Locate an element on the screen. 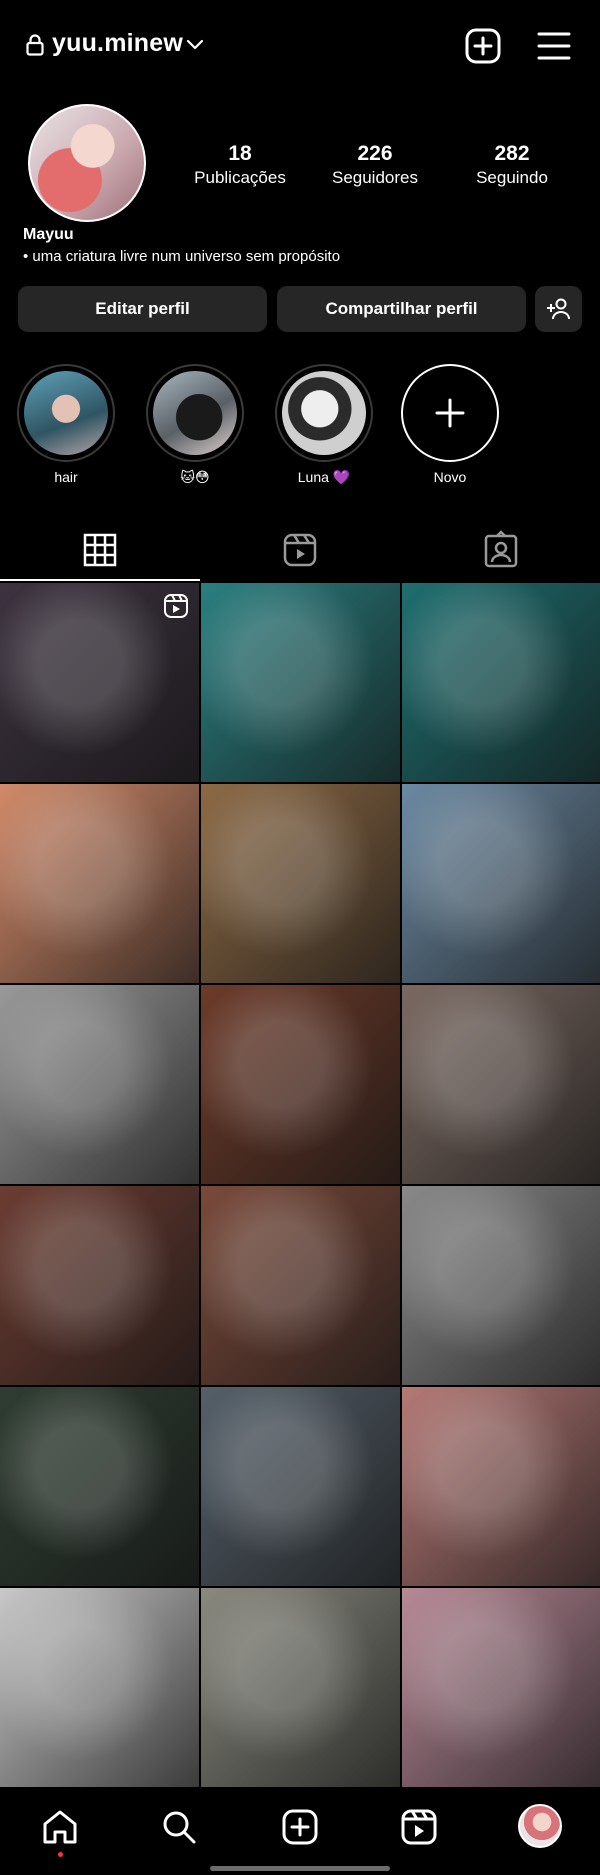  highlight-cat: 🐱😳 is located at coordinates (195, 425).